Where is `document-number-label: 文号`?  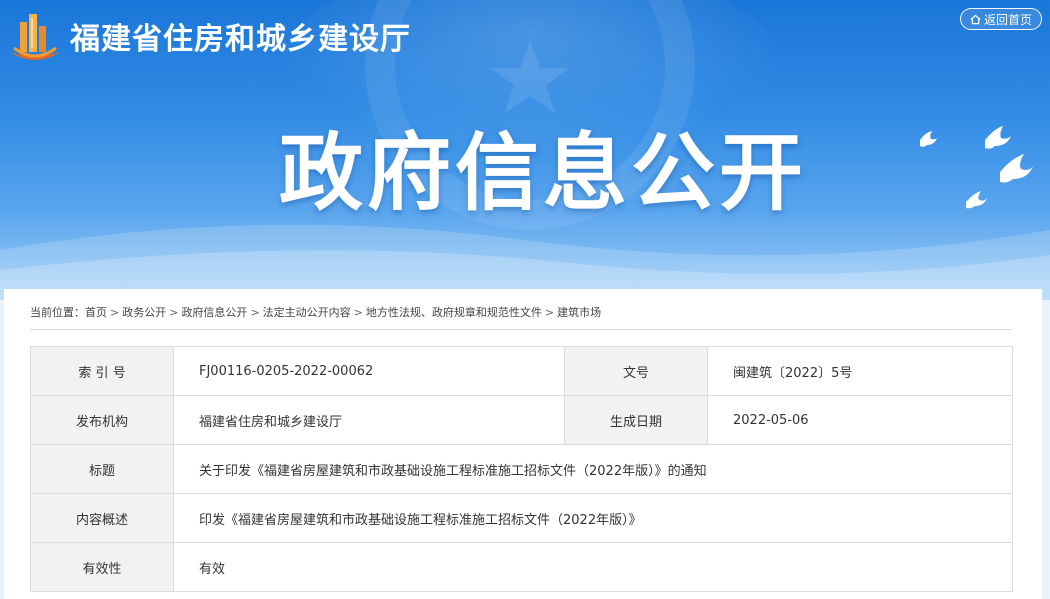 document-number-label: 文号 is located at coordinates (636, 371).